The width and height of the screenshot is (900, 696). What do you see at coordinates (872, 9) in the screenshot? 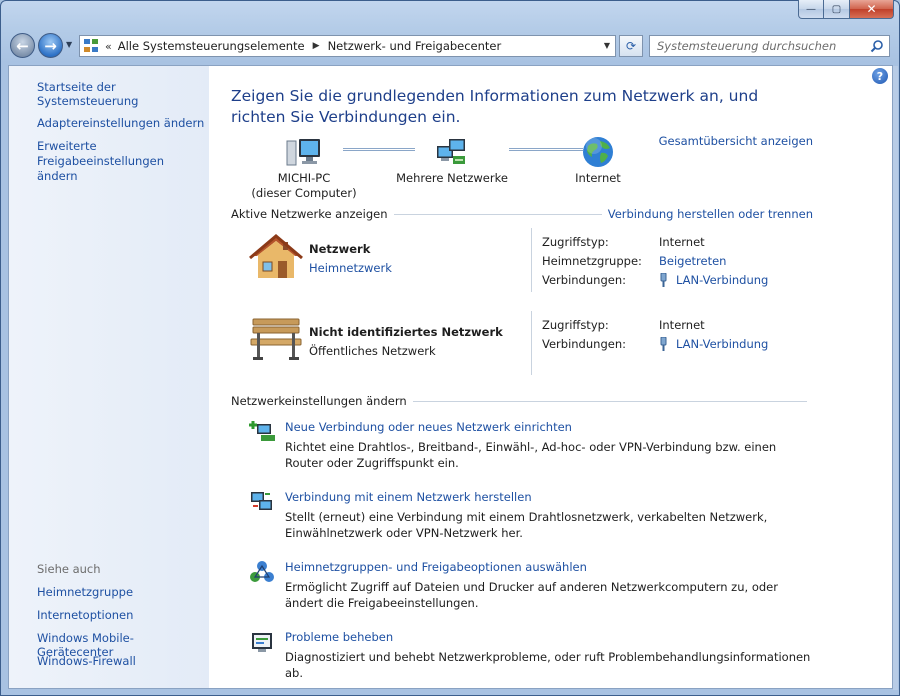
I see `close-button: ✕` at bounding box center [872, 9].